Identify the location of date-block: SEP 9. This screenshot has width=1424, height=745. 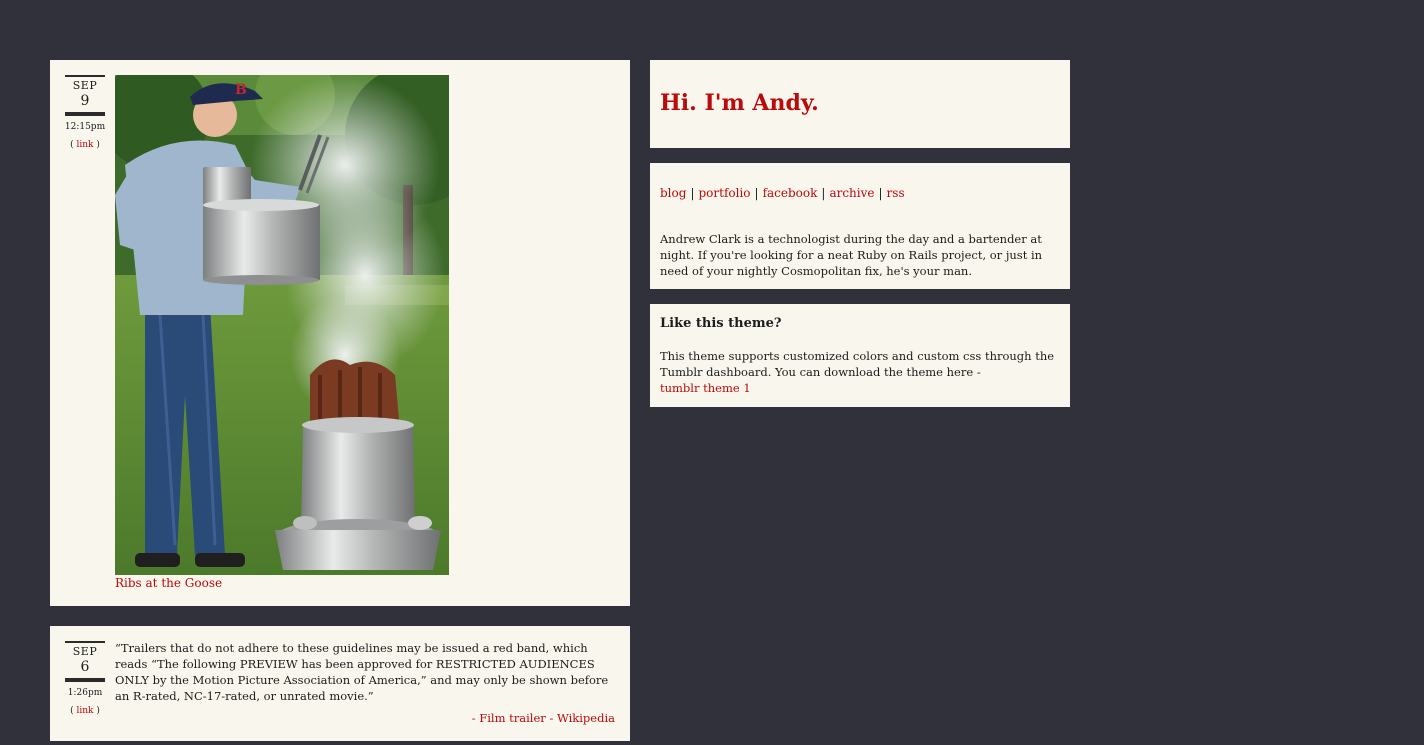
(85, 95).